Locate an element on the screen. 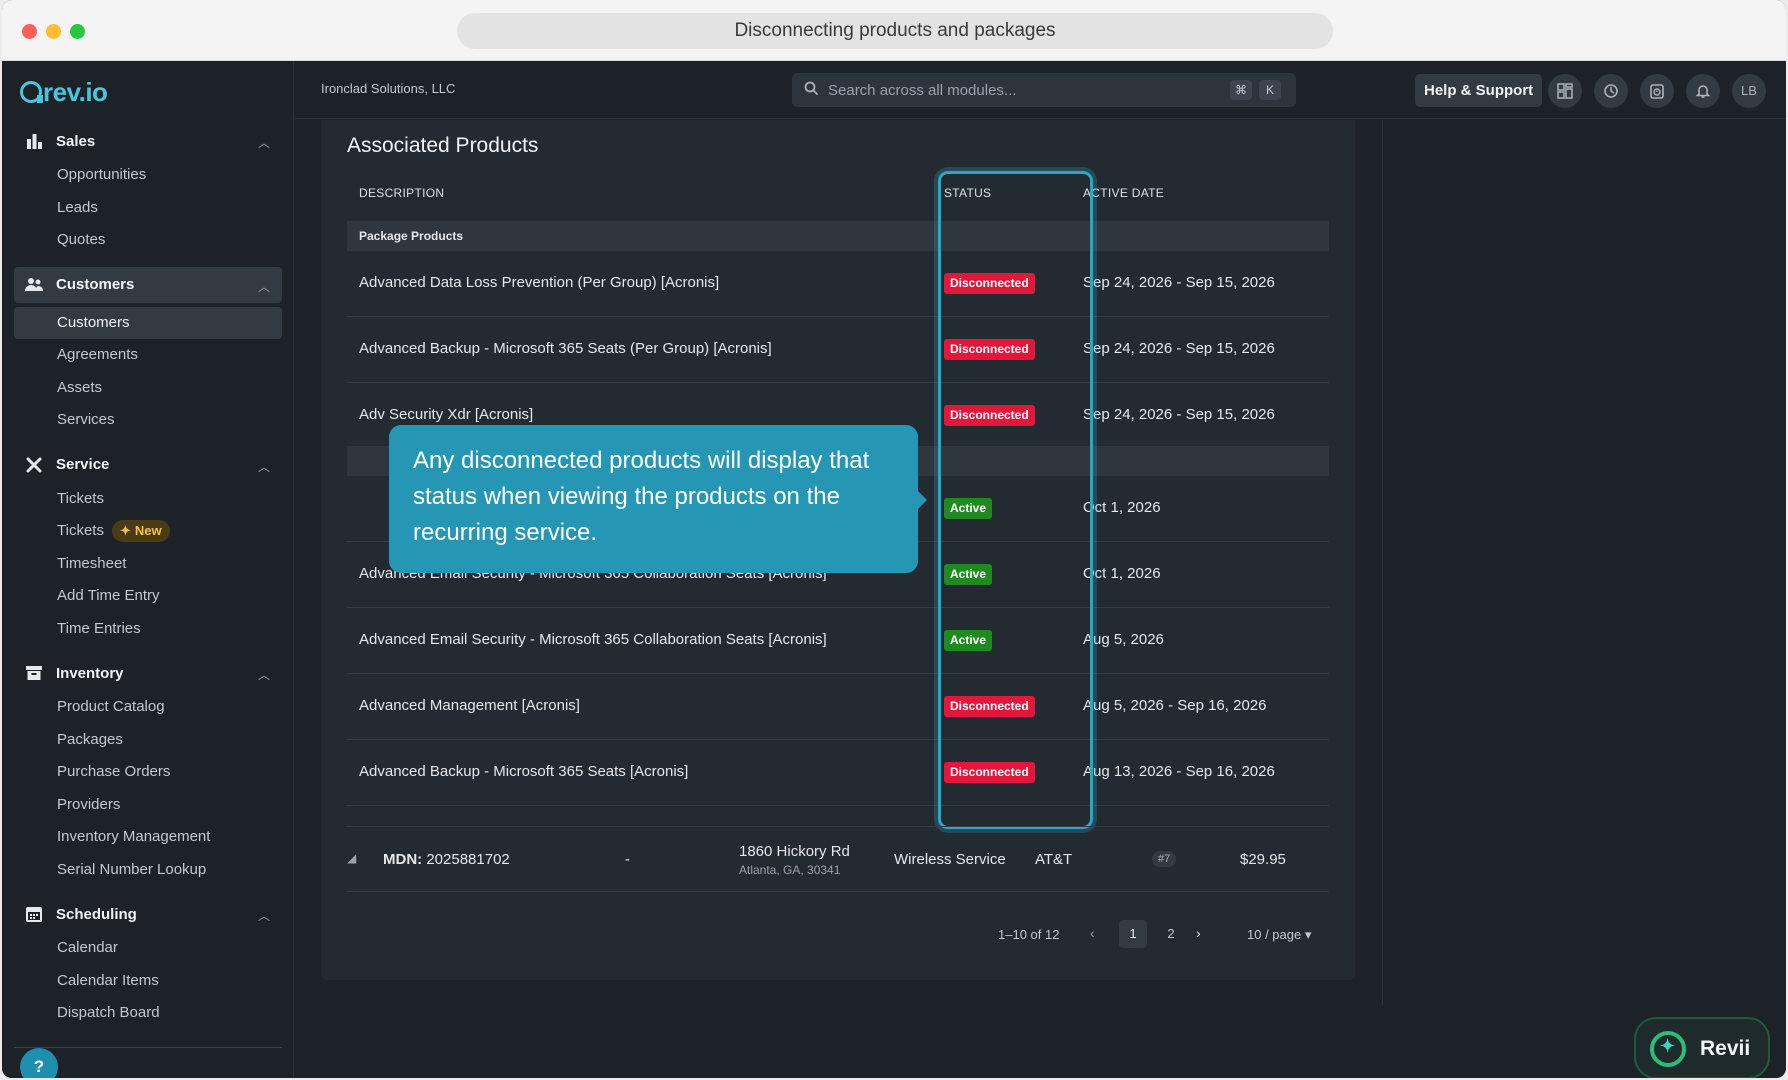 This screenshot has width=1788, height=1080. nav-section-service: Service ︿ is located at coordinates (148, 465).